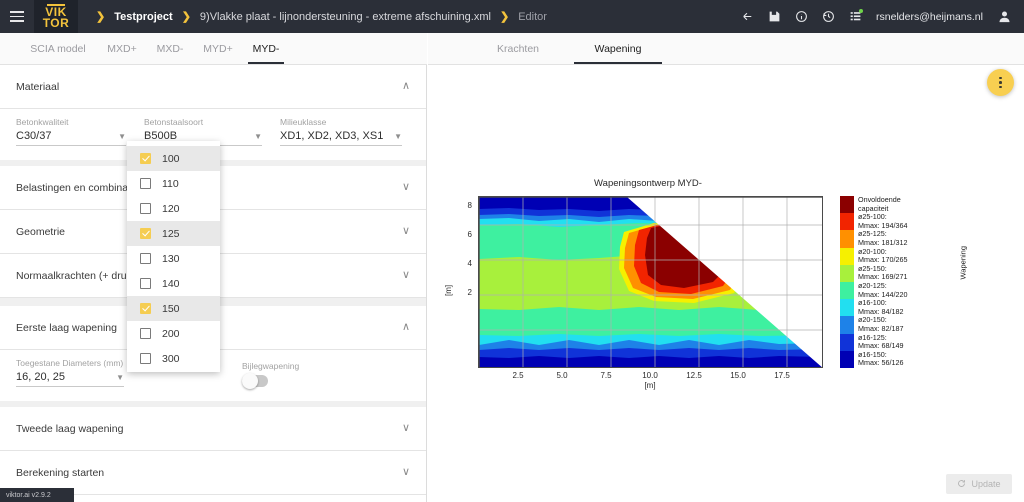  I want to click on tab-mxd-plus: MXD+, so click(122, 48).